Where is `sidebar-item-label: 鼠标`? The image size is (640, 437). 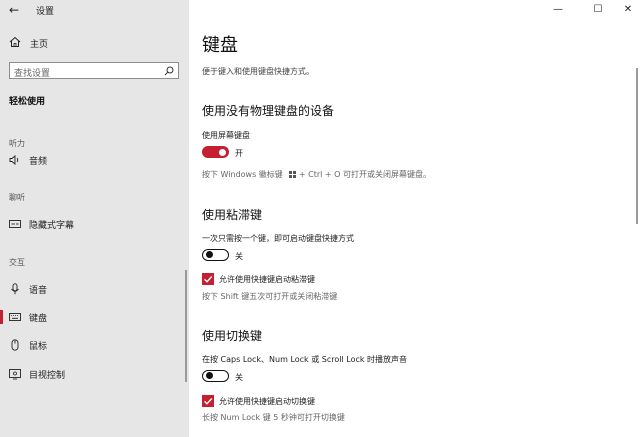
sidebar-item-label: 鼠标 is located at coordinates (38, 347).